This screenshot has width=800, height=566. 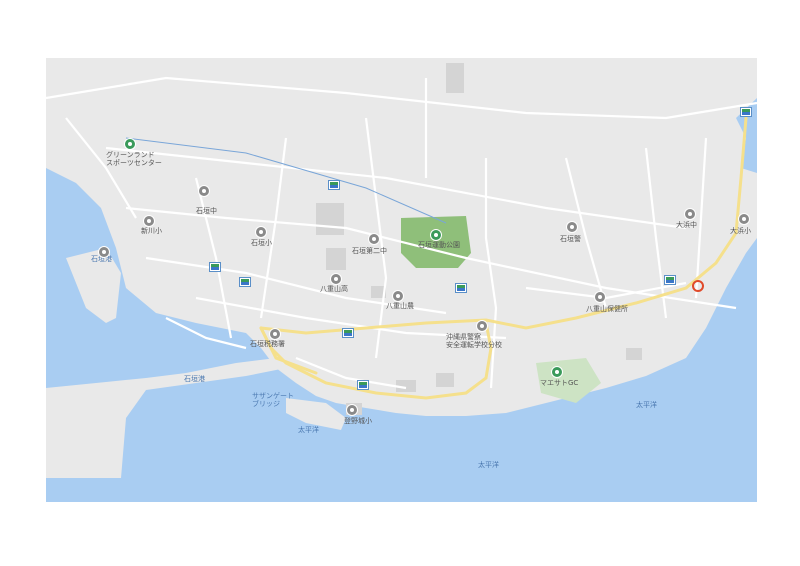 I want to click on label-pacific-2: 太平洋, so click(x=646, y=405).